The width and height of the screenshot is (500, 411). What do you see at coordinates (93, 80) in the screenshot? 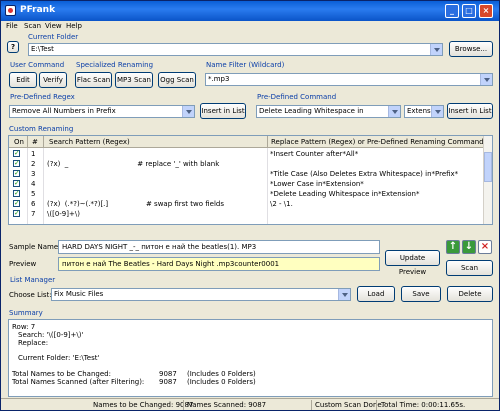
I see `flac-scan-button: Flac Scan` at bounding box center [93, 80].